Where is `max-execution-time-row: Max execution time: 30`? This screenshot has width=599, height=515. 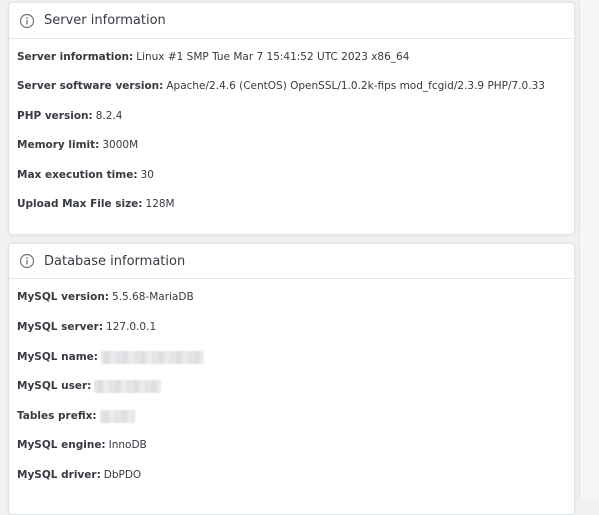
max-execution-time-row: Max execution time: 30 is located at coordinates (85, 175).